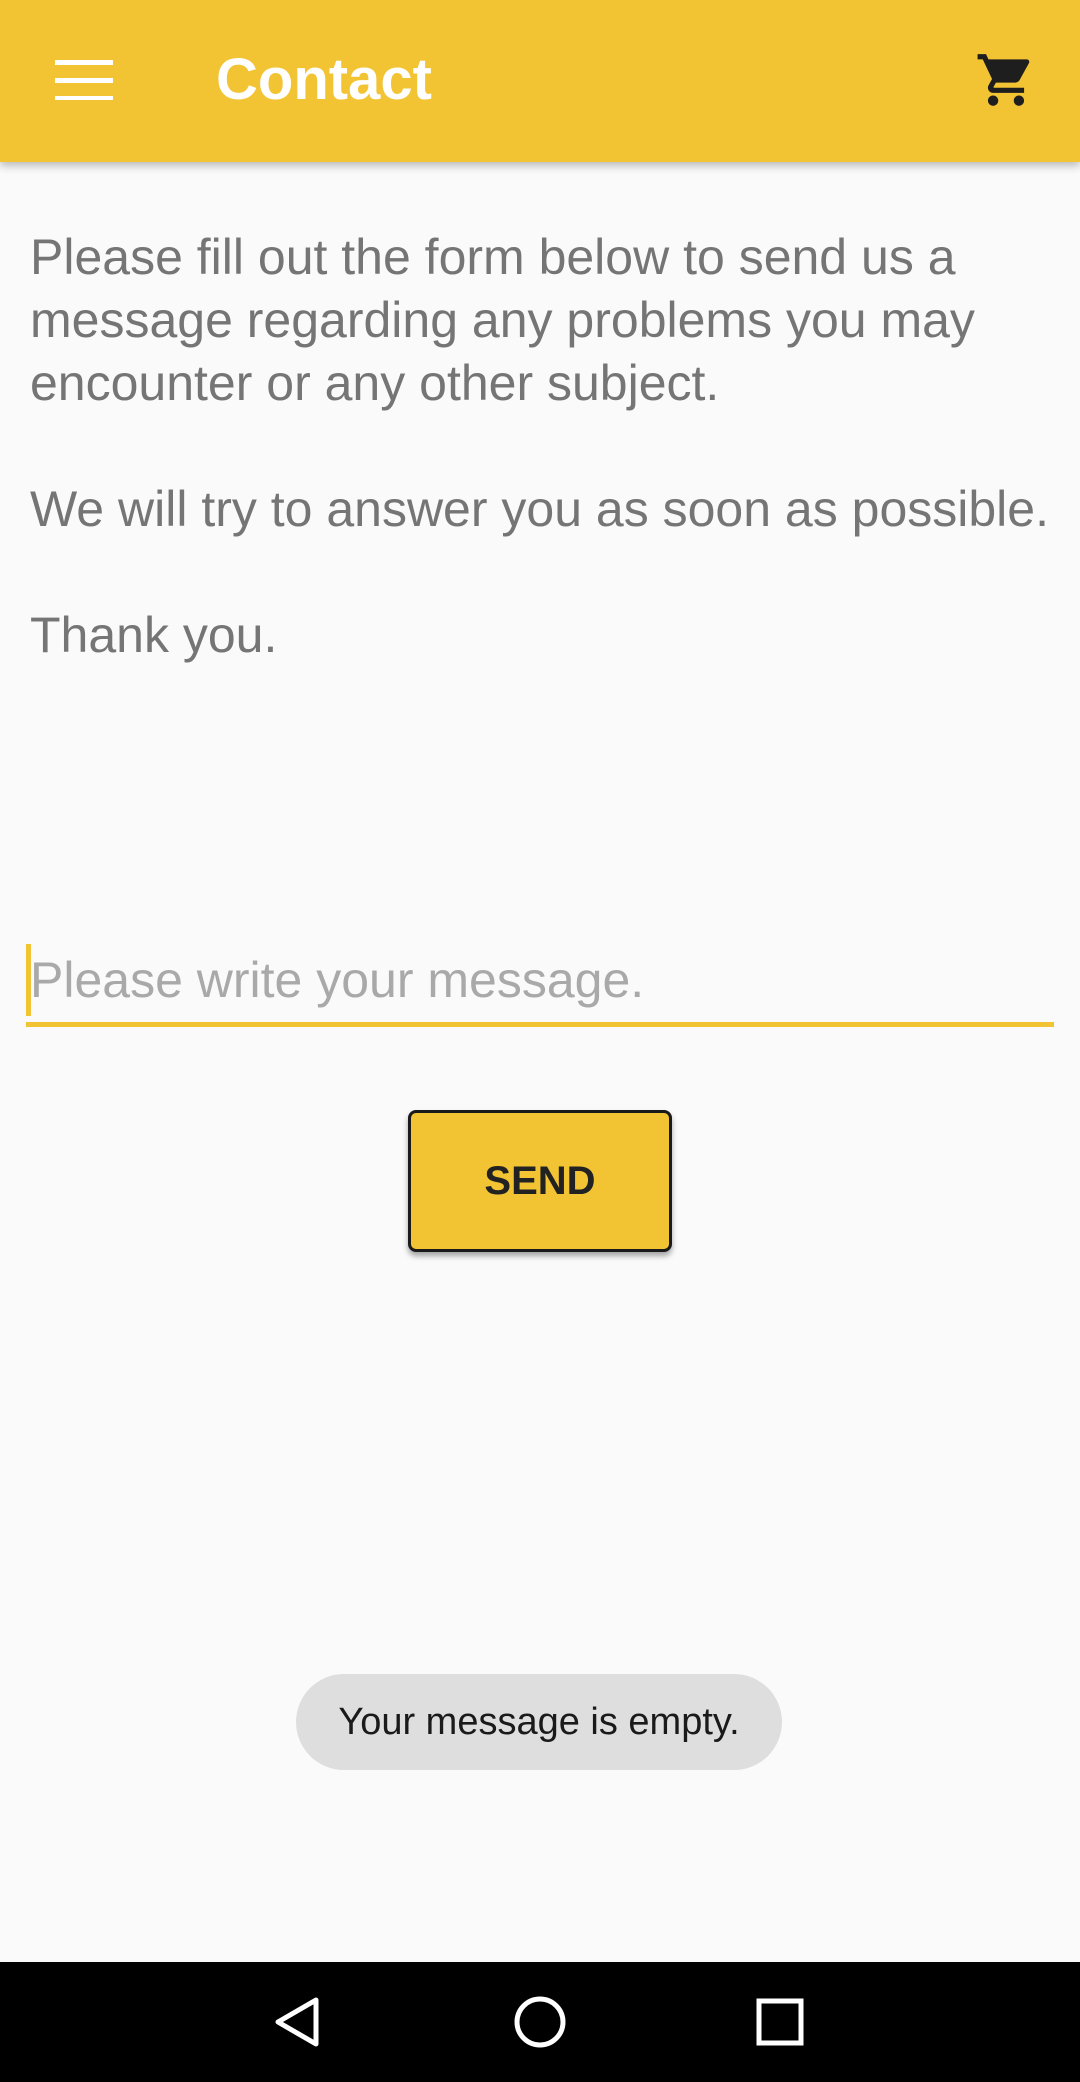  I want to click on text-cursor, so click(28, 980).